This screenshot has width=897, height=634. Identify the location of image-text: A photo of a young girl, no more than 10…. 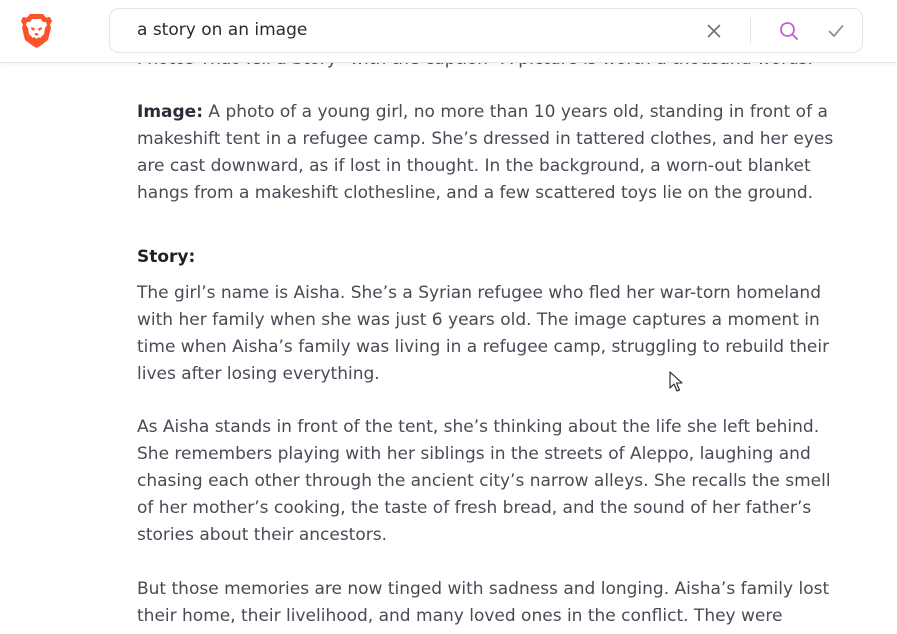
(485, 152).